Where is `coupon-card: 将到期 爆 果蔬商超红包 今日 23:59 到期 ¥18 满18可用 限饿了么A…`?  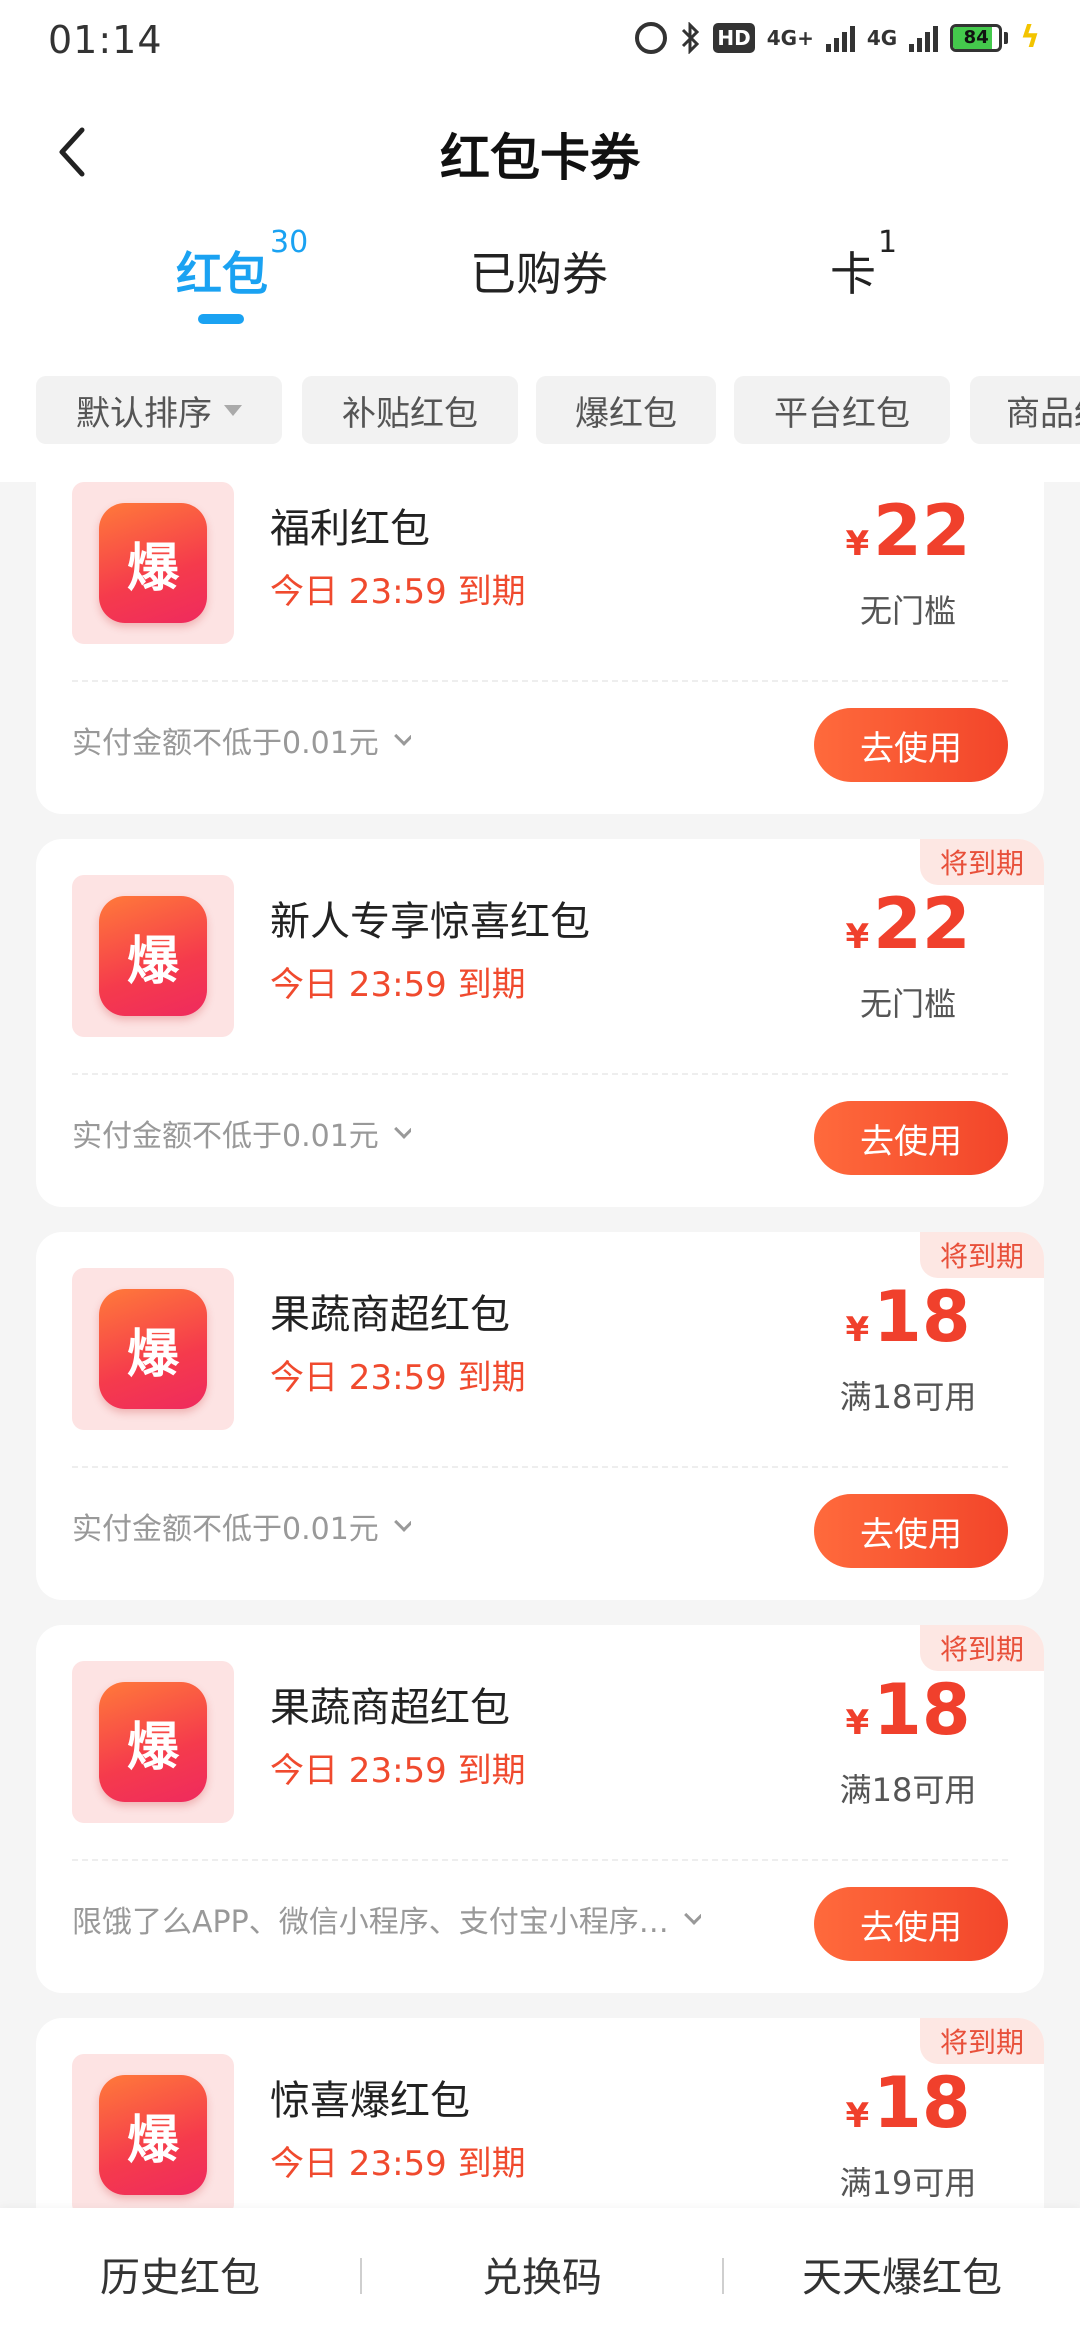 coupon-card: 将到期 爆 果蔬商超红包 今日 23:59 到期 ¥18 满18可用 限饿了么A… is located at coordinates (540, 1809).